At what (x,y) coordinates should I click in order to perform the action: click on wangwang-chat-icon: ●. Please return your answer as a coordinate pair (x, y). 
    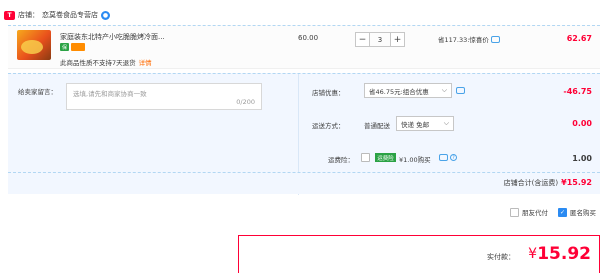
    Looking at the image, I should click on (105, 15).